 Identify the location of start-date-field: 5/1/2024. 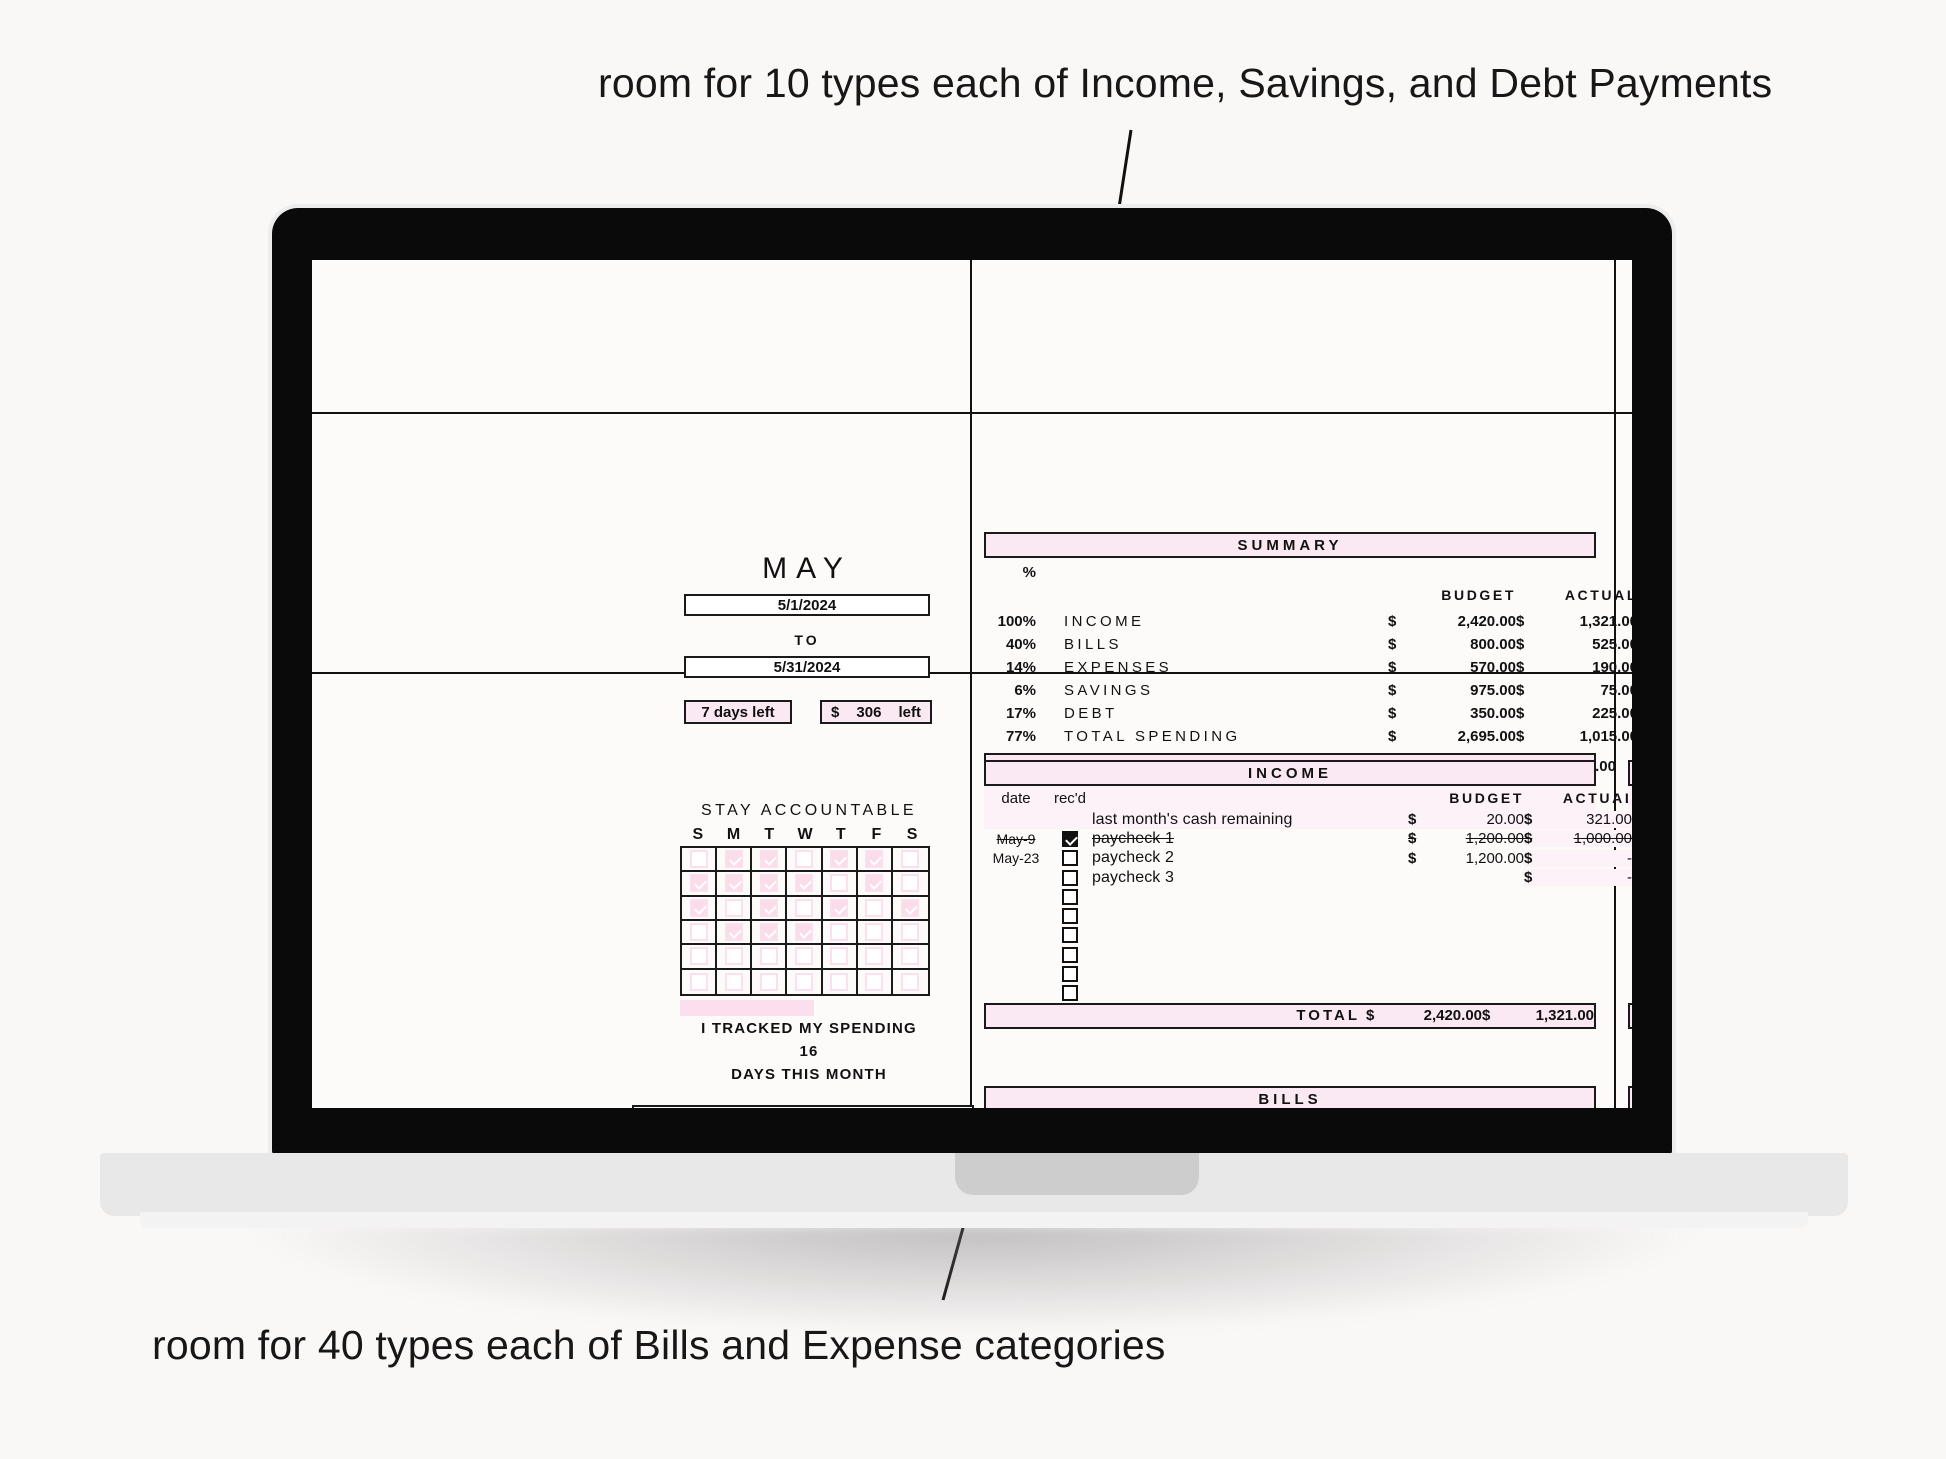
(807, 605).